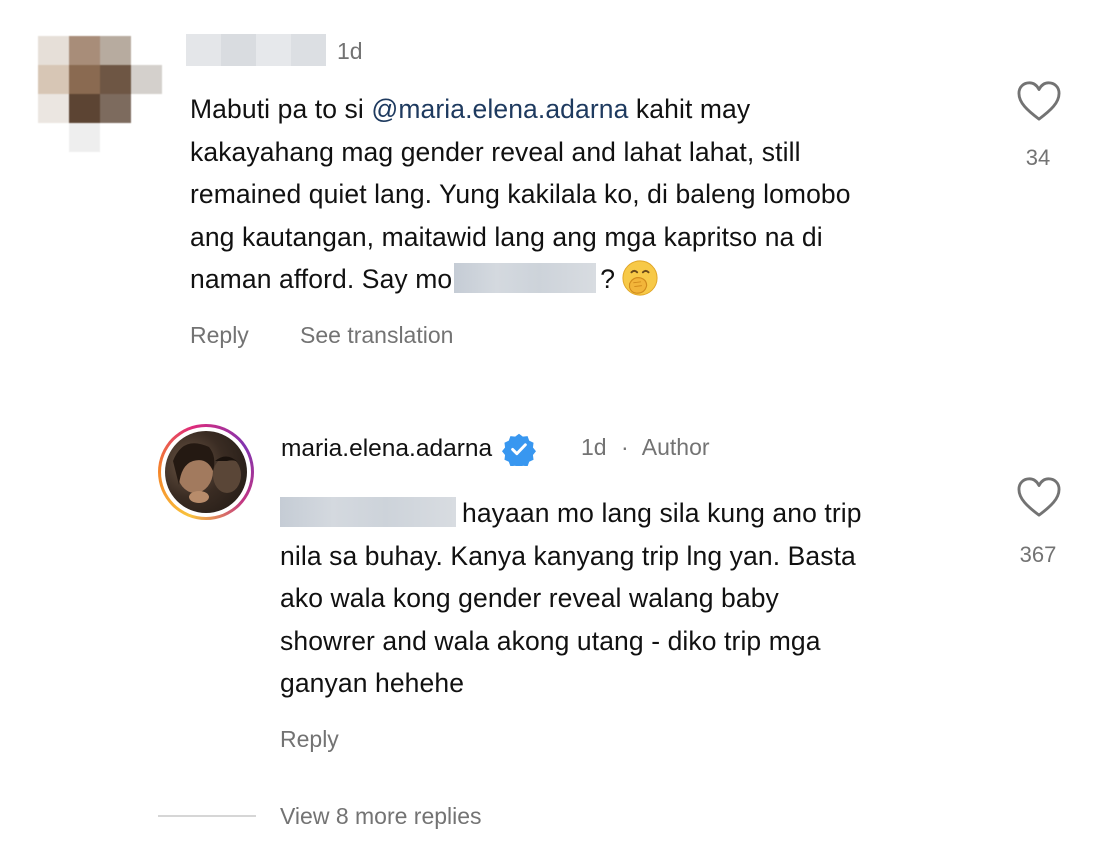  I want to click on reply-meta: 1d · Author, so click(645, 447).